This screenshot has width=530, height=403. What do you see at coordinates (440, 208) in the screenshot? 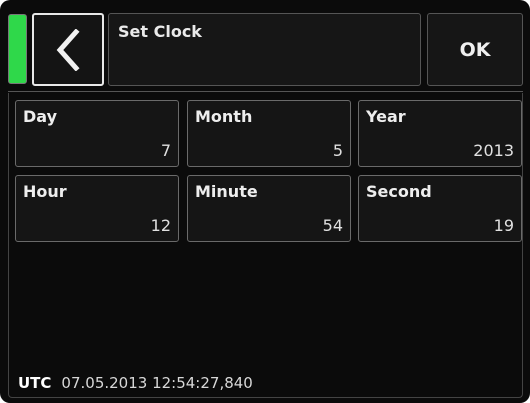
I see `second-field: Second 19` at bounding box center [440, 208].